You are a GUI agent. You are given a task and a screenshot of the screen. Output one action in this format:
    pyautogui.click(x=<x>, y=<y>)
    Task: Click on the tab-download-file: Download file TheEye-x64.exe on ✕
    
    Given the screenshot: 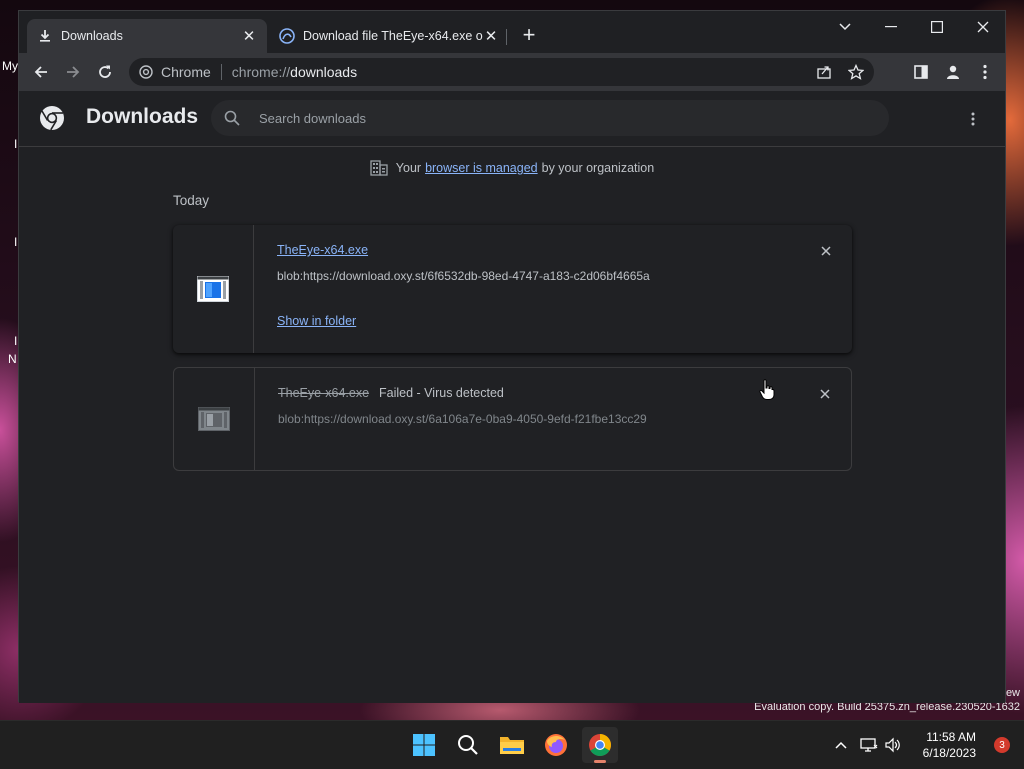 What is the action you would take?
    pyautogui.click(x=389, y=36)
    